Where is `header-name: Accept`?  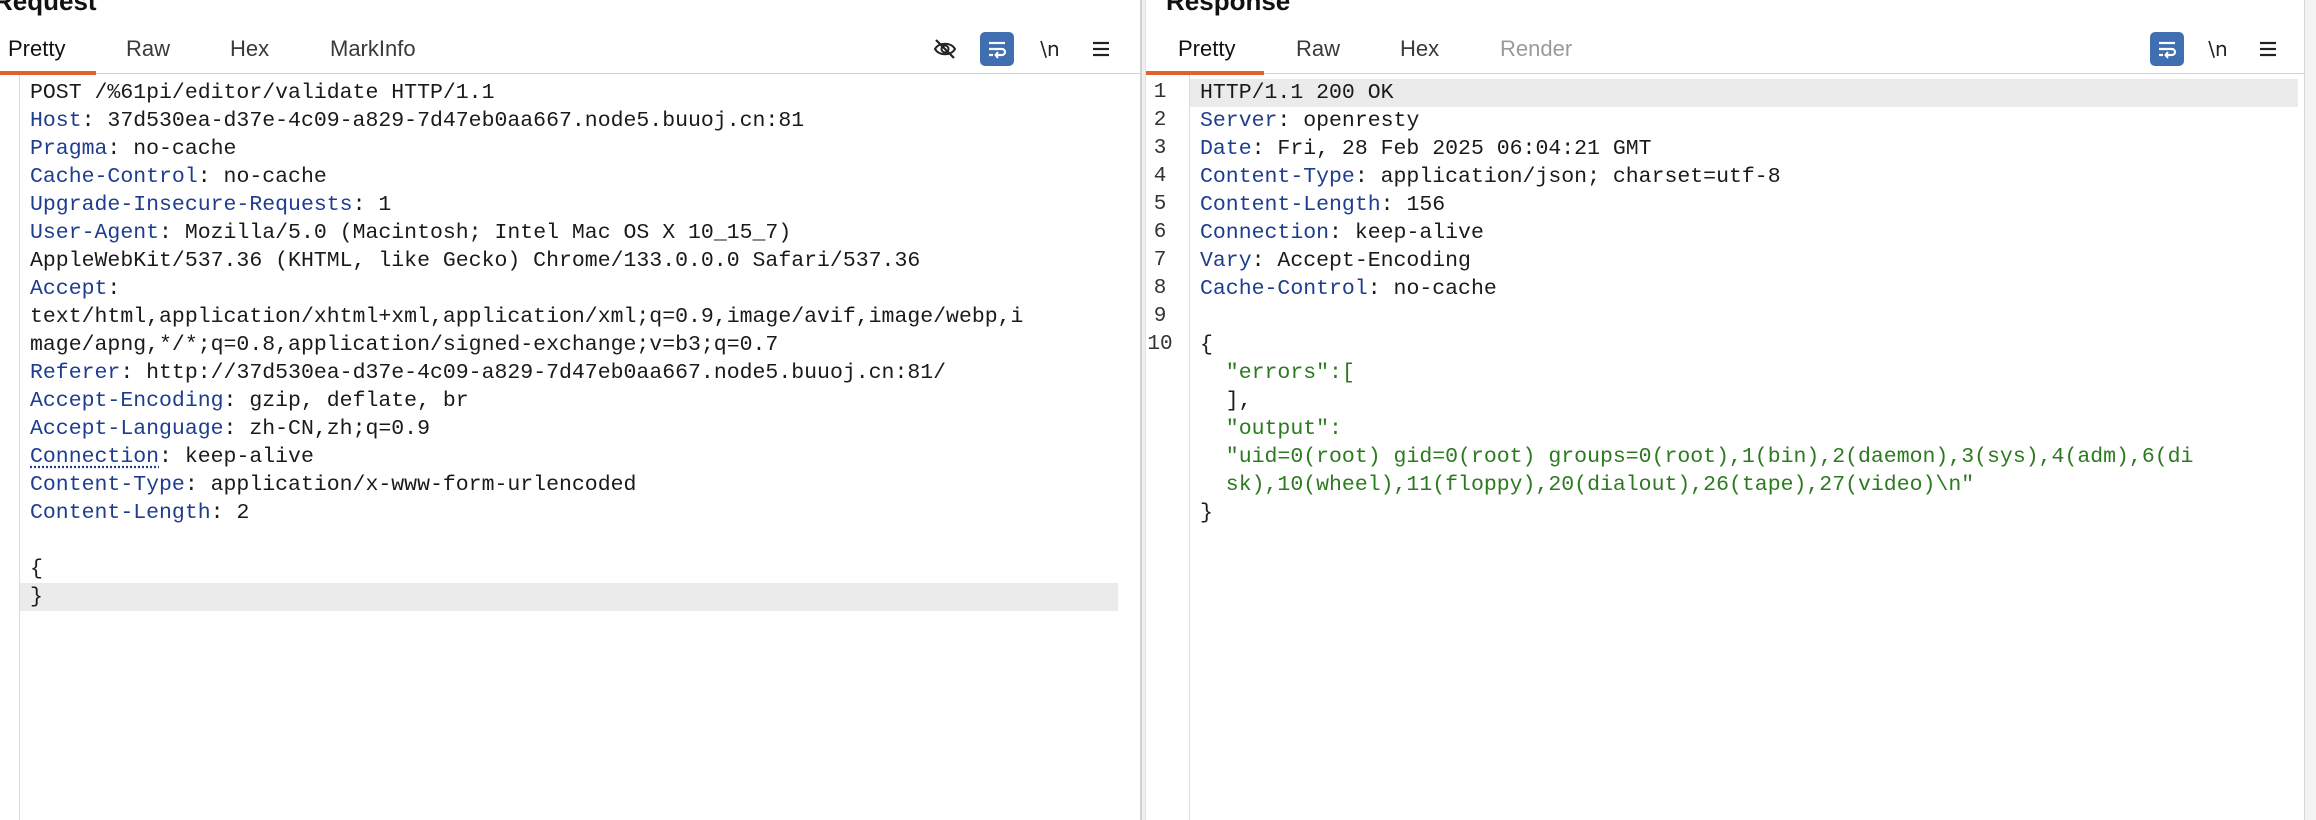
header-name: Accept is located at coordinates (69, 289).